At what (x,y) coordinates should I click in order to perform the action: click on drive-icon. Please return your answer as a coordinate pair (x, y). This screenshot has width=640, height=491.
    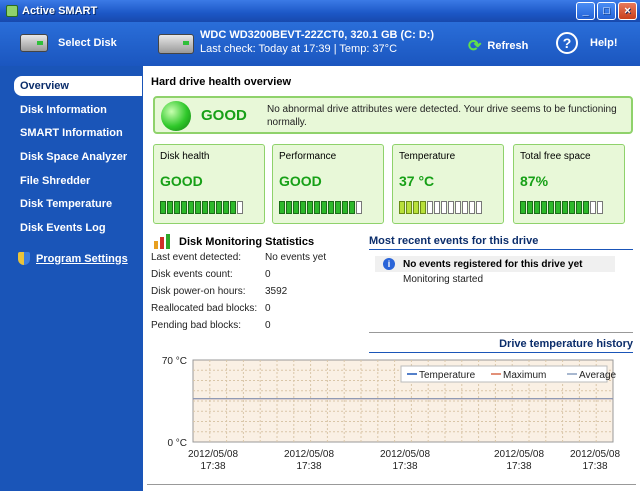
    Looking at the image, I should click on (176, 44).